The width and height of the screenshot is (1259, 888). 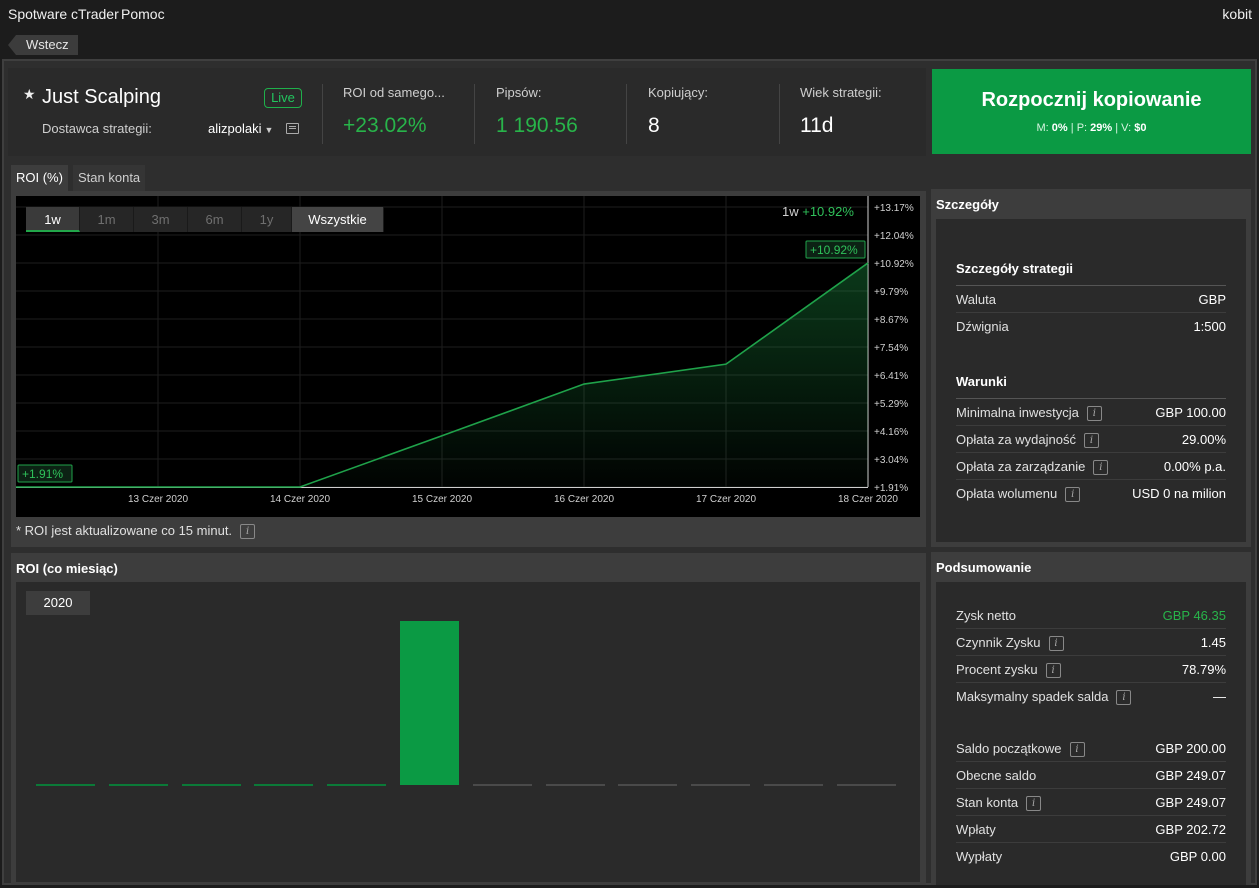 I want to click on y-tick-label: +4.16%, so click(x=891, y=432).